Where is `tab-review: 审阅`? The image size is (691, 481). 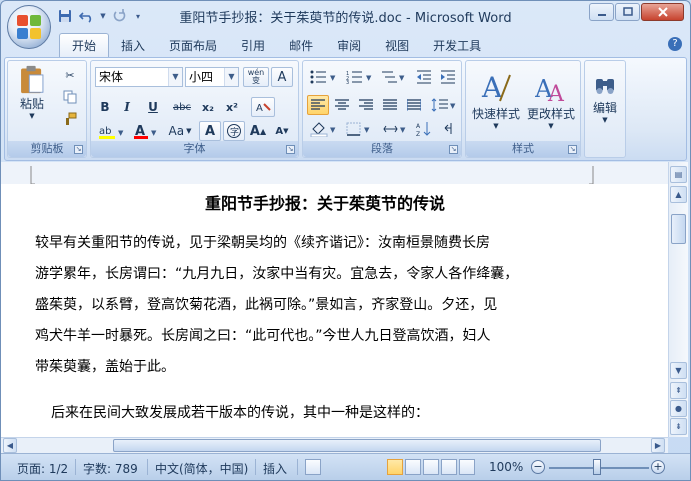 tab-review: 审阅 is located at coordinates (349, 46).